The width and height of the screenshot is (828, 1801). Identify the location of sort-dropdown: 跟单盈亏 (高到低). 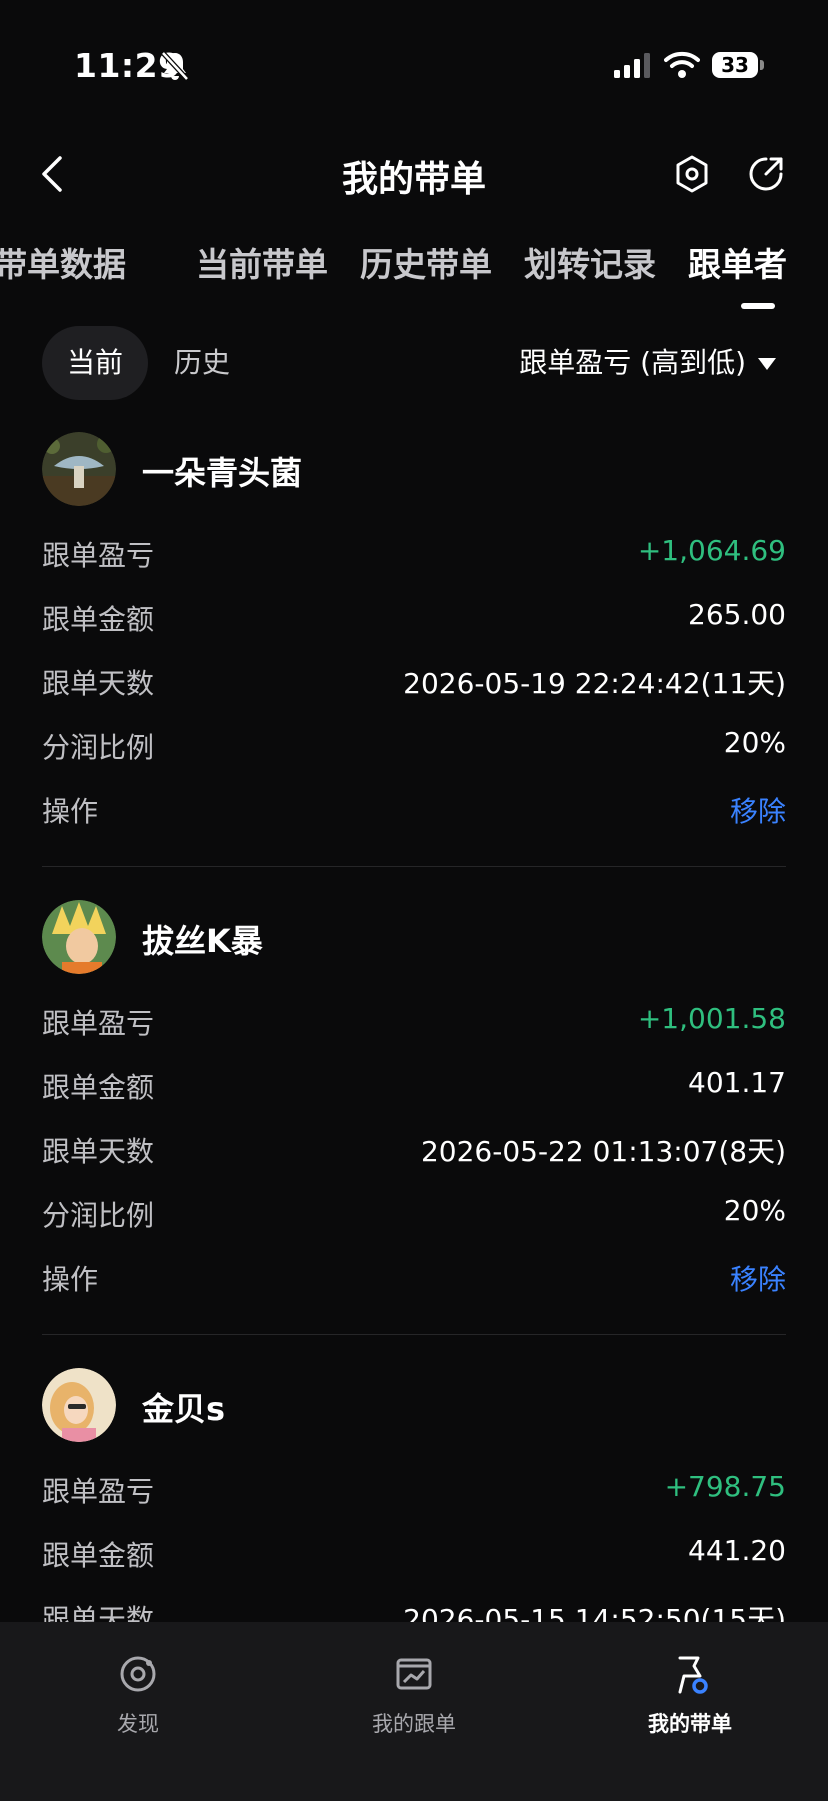
(647, 363).